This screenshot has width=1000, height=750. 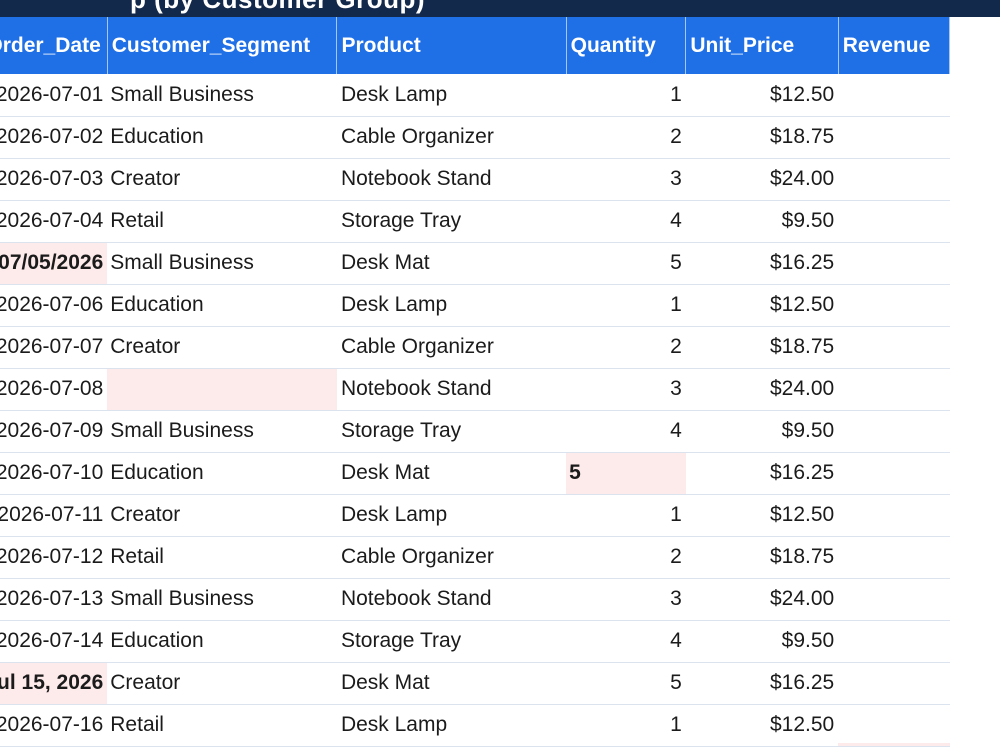 I want to click on table-row: 2026-07-04 Retail Storage Tray 4 $9.50, so click(x=475, y=221).